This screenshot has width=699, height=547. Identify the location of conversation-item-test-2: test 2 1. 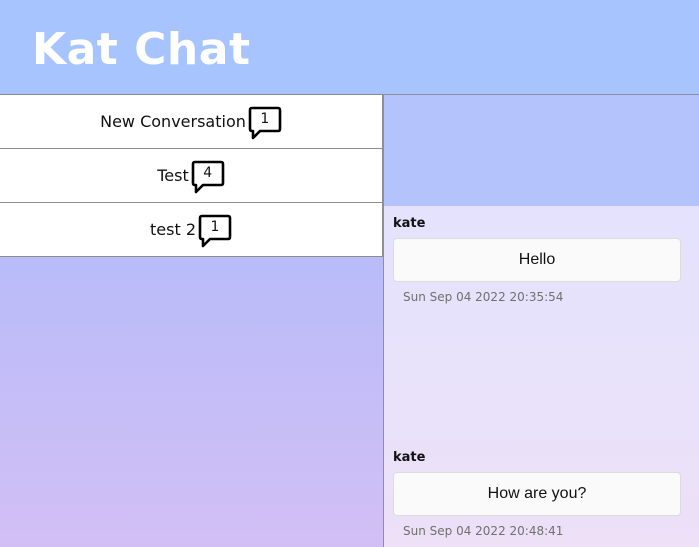
(191, 229).